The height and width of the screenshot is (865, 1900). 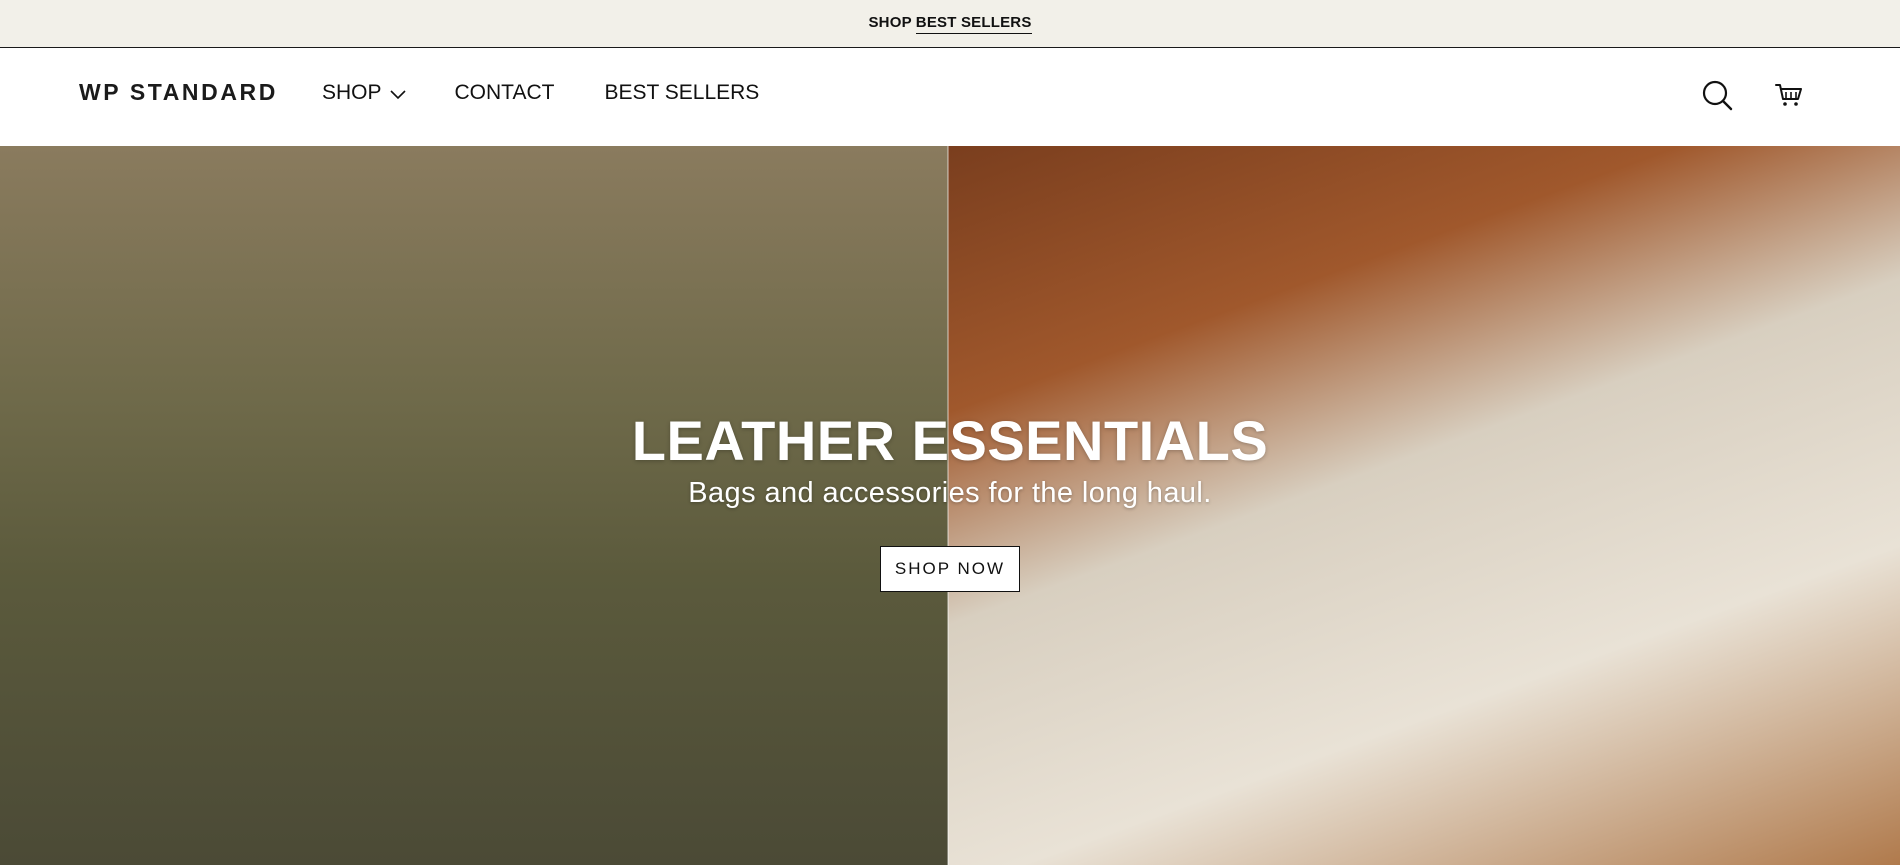 What do you see at coordinates (1753, 95) in the screenshot?
I see `header-icons` at bounding box center [1753, 95].